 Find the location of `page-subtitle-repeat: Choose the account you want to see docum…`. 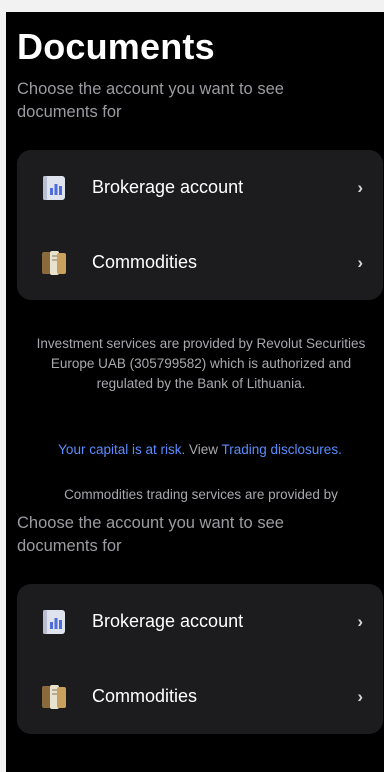

page-subtitle-repeat: Choose the account you want to see docum… is located at coordinates (150, 534).